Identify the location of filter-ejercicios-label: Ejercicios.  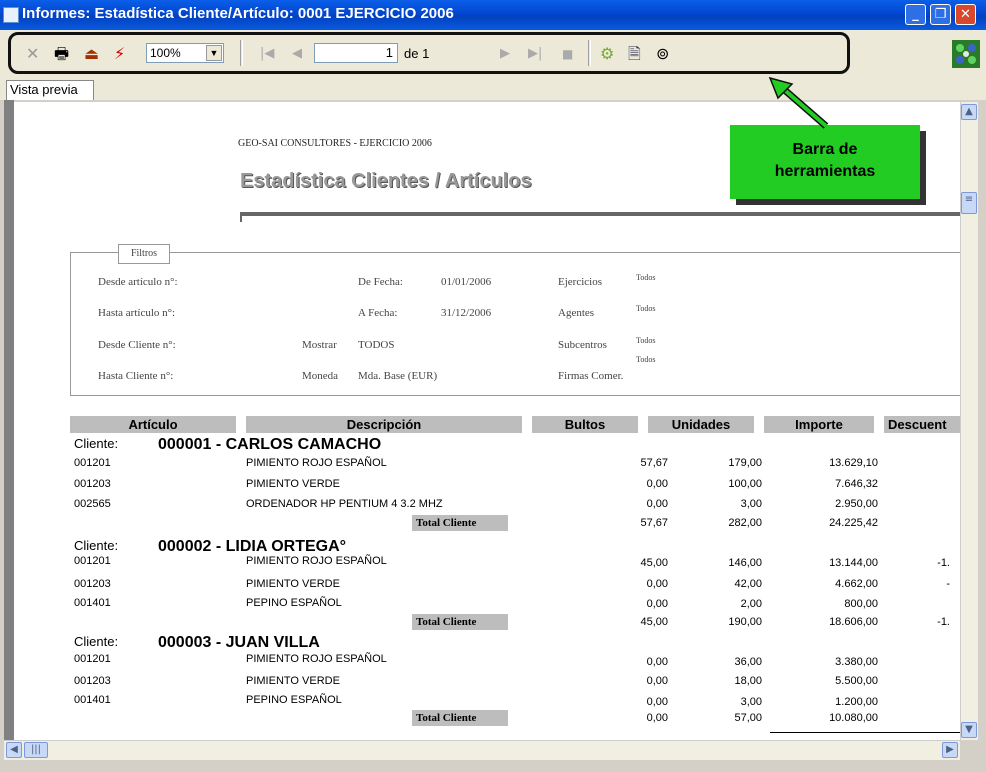
(580, 282).